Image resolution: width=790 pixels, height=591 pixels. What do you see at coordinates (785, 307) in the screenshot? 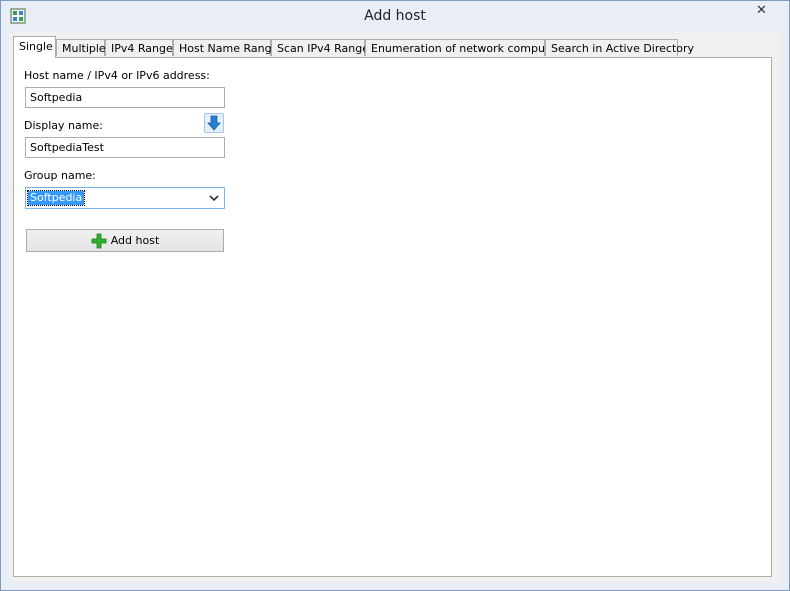
I see `window-frame-right` at bounding box center [785, 307].